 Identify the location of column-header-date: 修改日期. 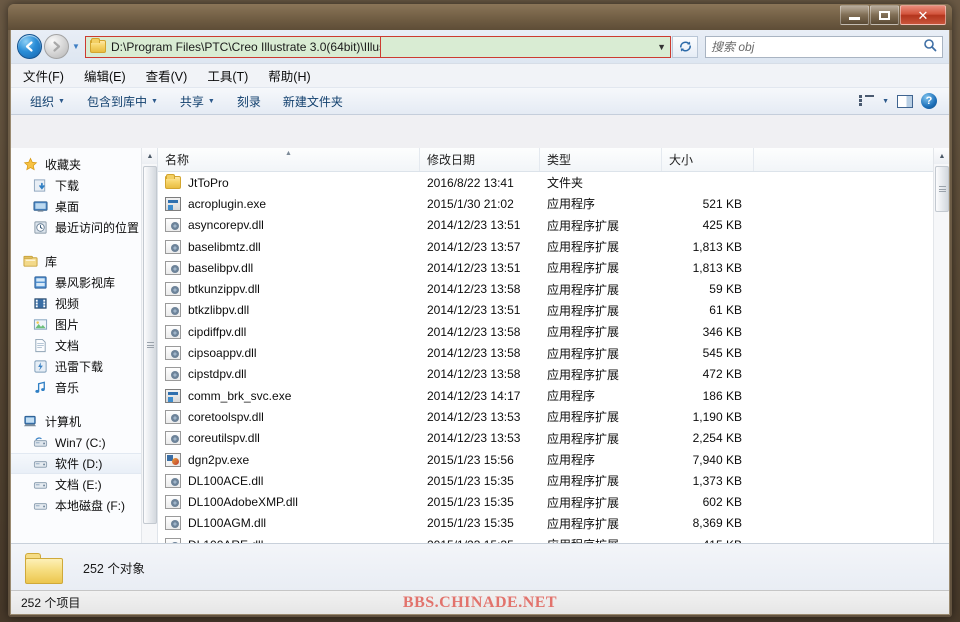
(480, 159).